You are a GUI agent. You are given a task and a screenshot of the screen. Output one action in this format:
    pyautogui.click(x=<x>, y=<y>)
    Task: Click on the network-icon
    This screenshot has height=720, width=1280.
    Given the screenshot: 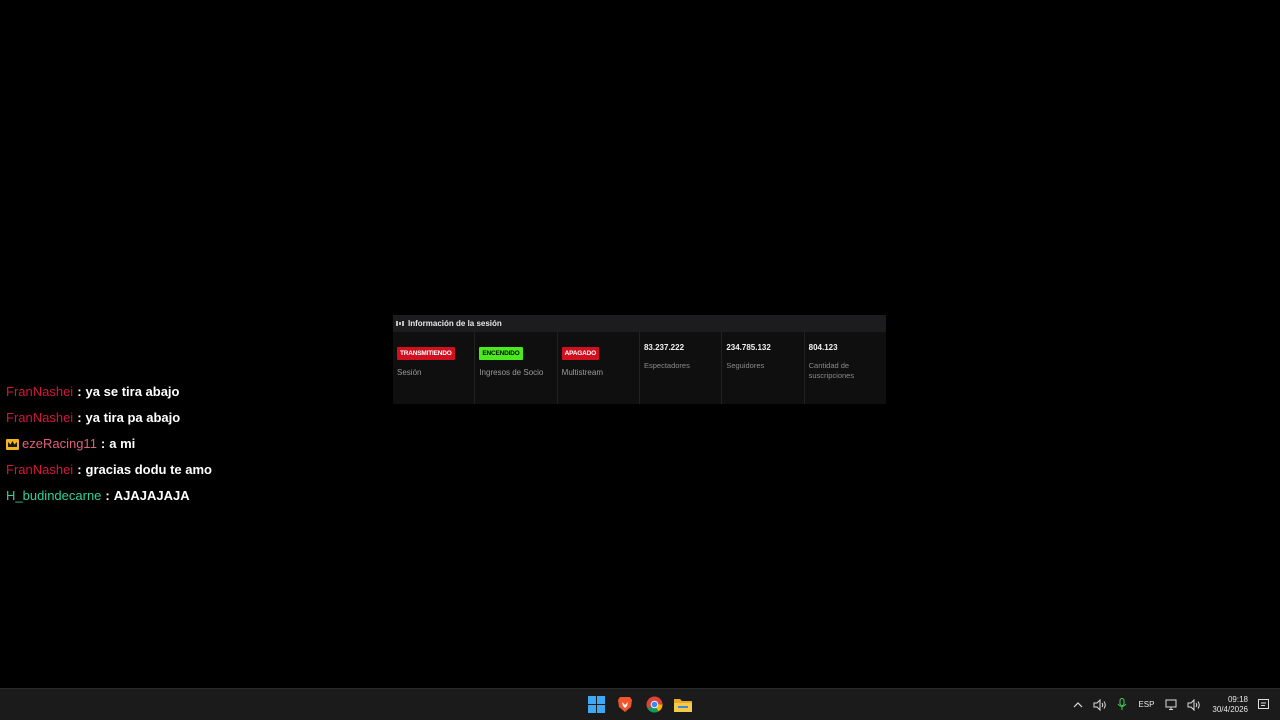 What is the action you would take?
    pyautogui.click(x=1172, y=705)
    